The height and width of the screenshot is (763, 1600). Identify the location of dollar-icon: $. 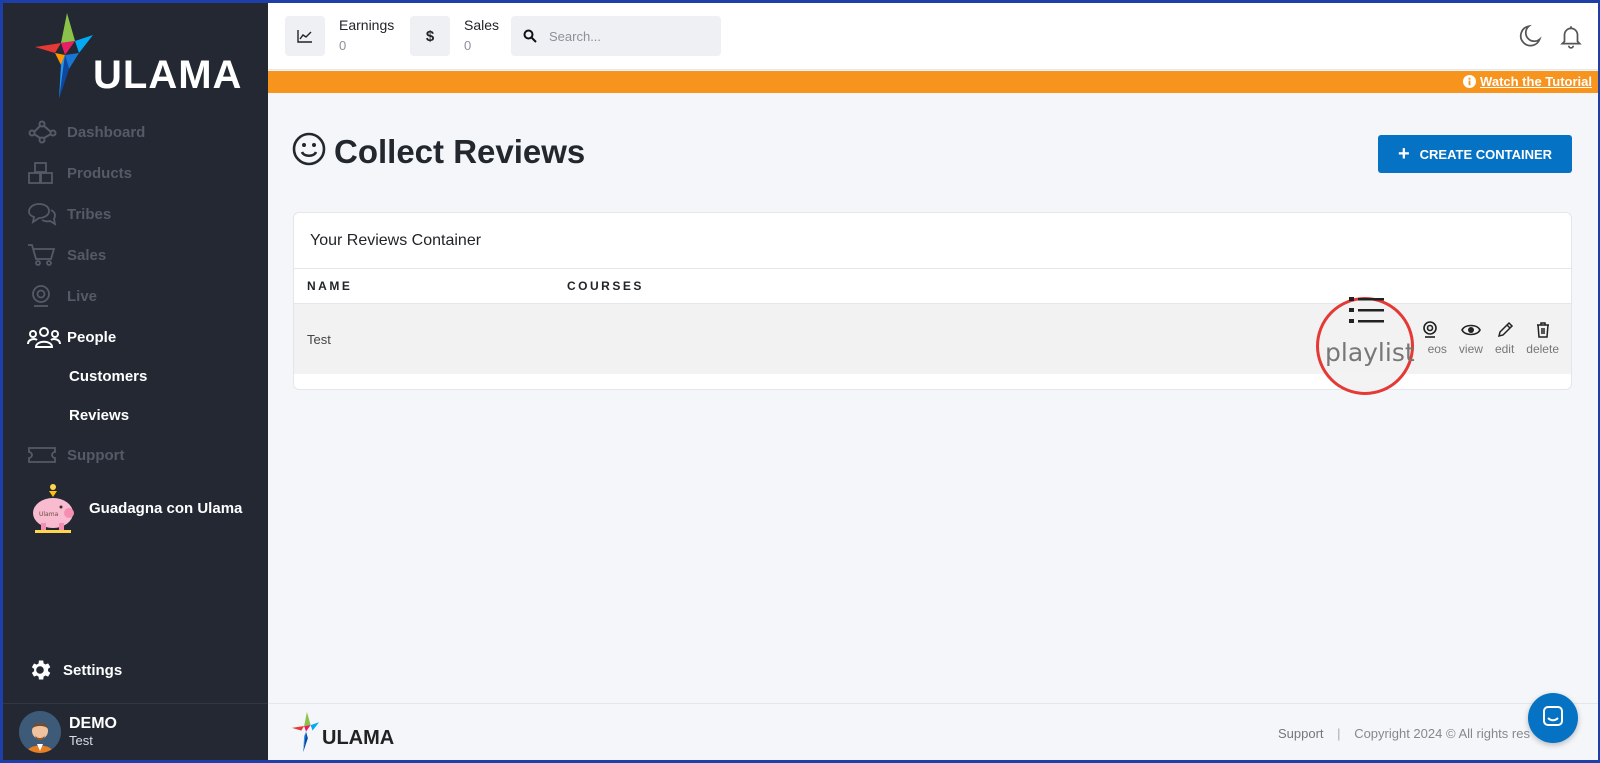
(430, 36).